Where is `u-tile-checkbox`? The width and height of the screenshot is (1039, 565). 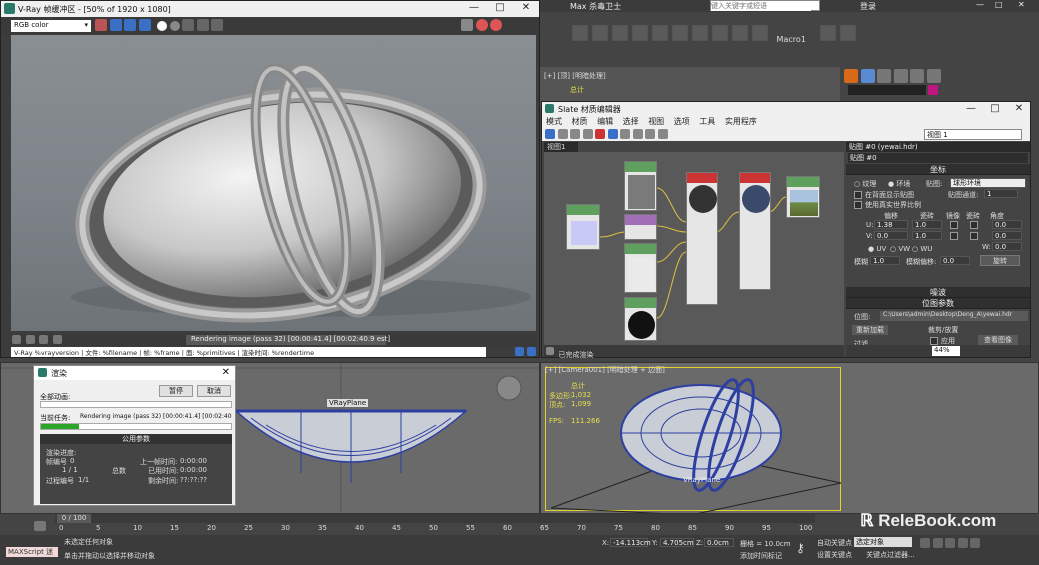
u-tile-checkbox is located at coordinates (974, 225).